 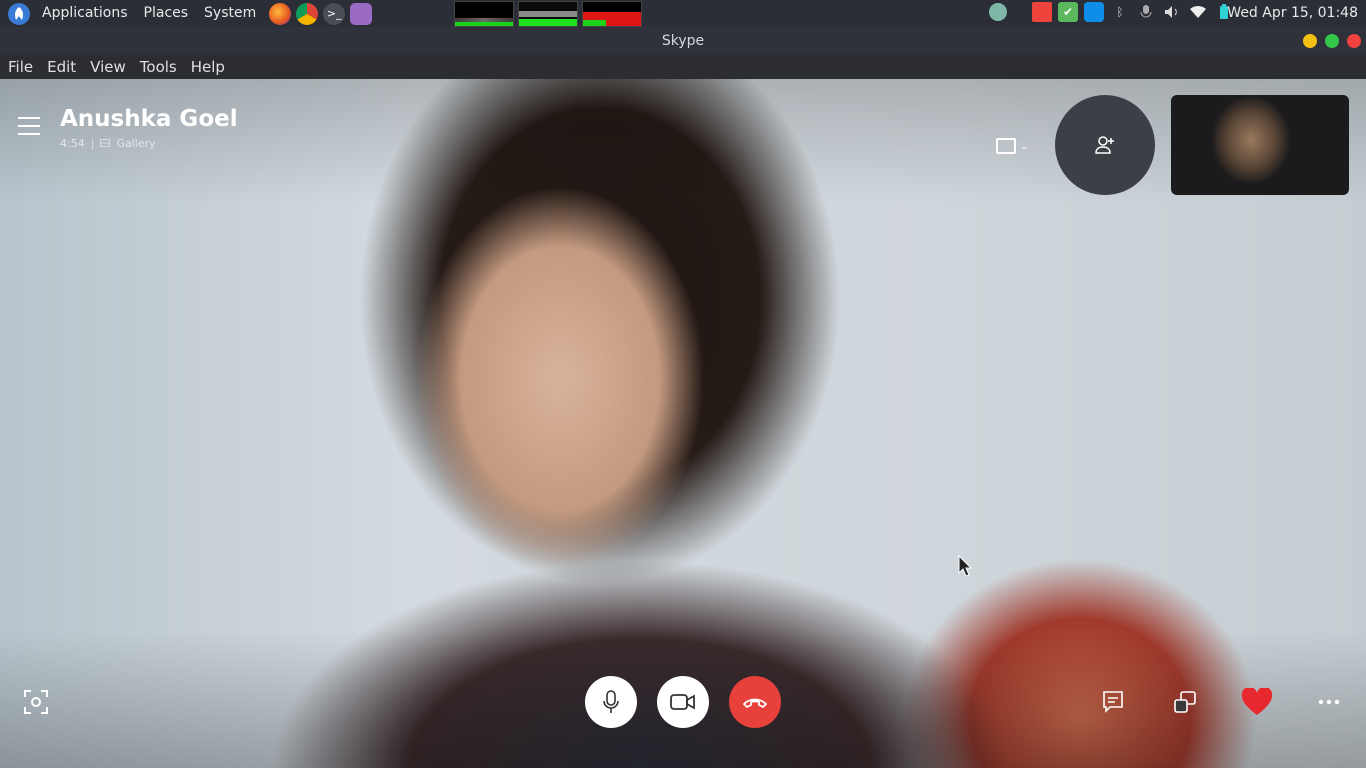 I want to click on switch-view-icon, so click(x=1185, y=702).